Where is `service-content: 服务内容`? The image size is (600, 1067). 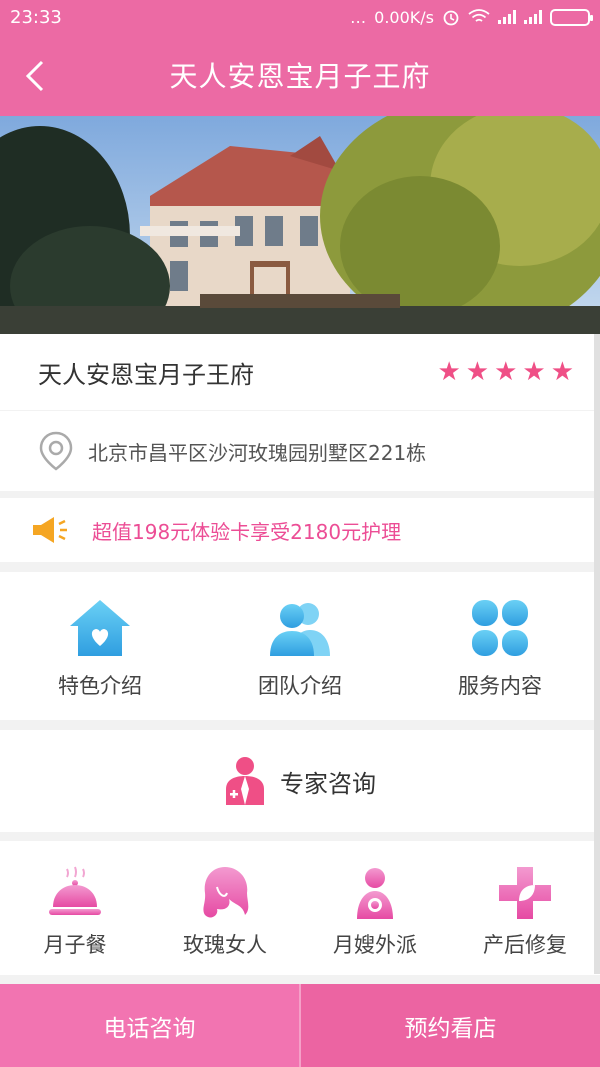 service-content: 服务内容 is located at coordinates (500, 646).